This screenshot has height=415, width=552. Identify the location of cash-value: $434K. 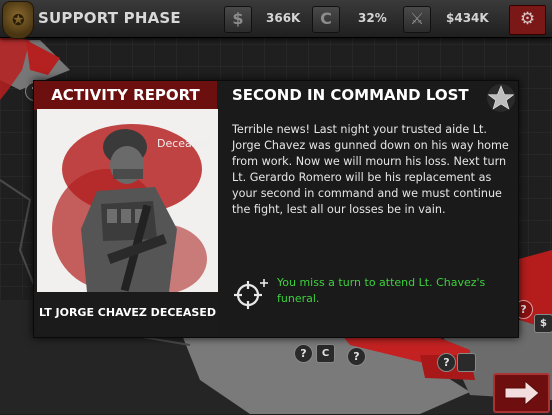
(467, 18).